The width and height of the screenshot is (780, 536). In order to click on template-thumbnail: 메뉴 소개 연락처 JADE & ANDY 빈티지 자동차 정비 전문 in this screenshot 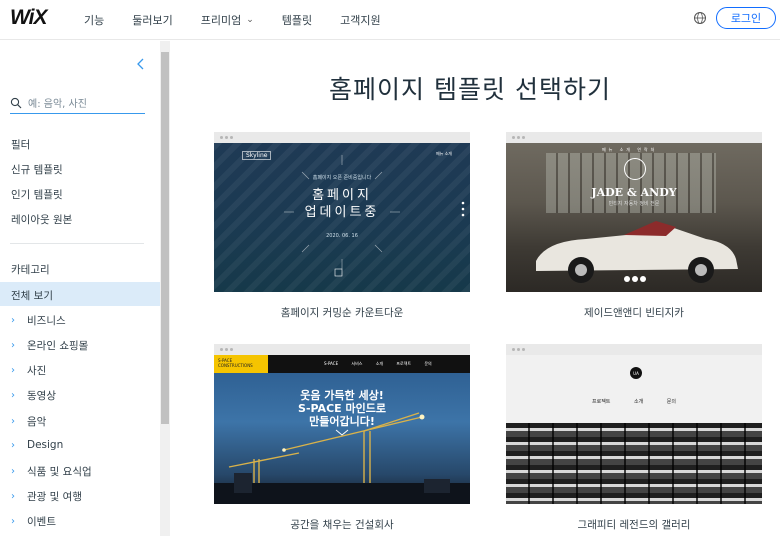, I will do `click(634, 217)`.